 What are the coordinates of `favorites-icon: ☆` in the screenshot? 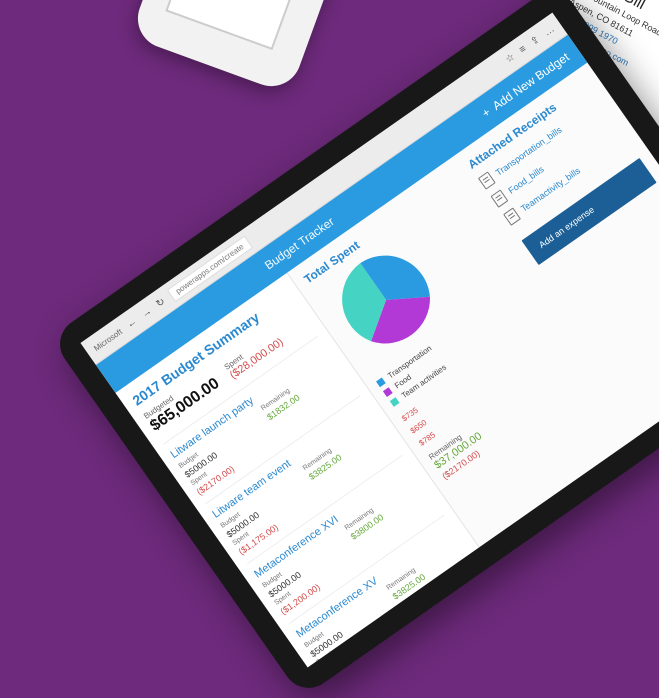 It's located at (510, 58).